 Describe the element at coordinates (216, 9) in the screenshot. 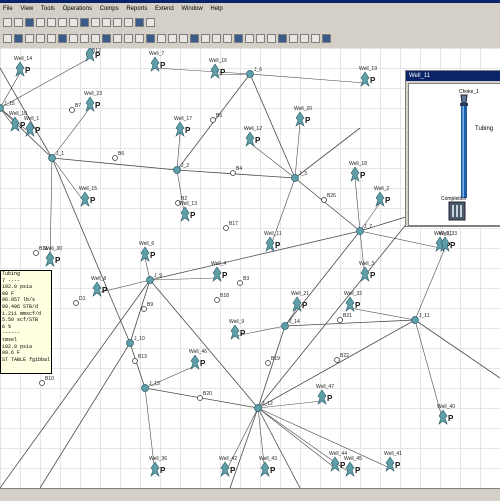

I see `menu-help: Help` at that location.